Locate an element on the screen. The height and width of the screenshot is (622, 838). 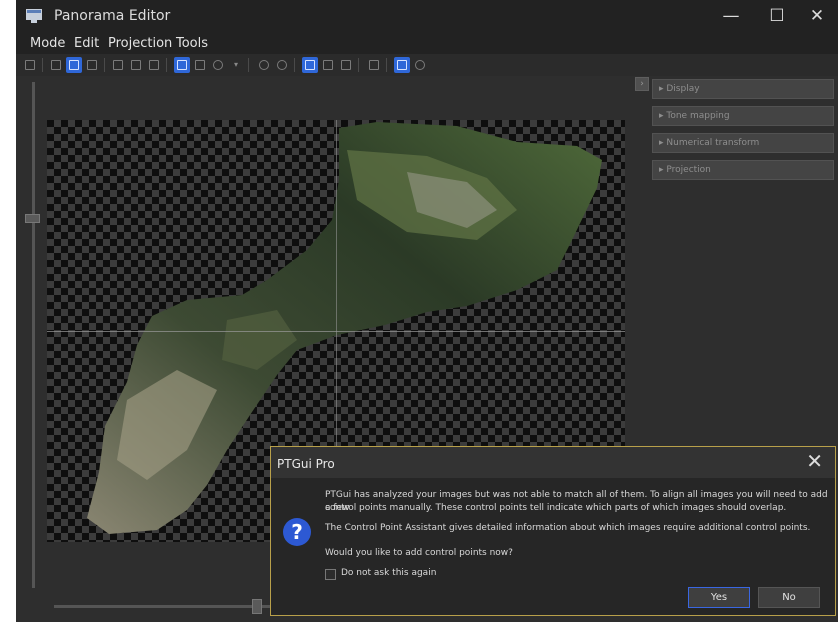
zoom-icon is located at coordinates (264, 65).